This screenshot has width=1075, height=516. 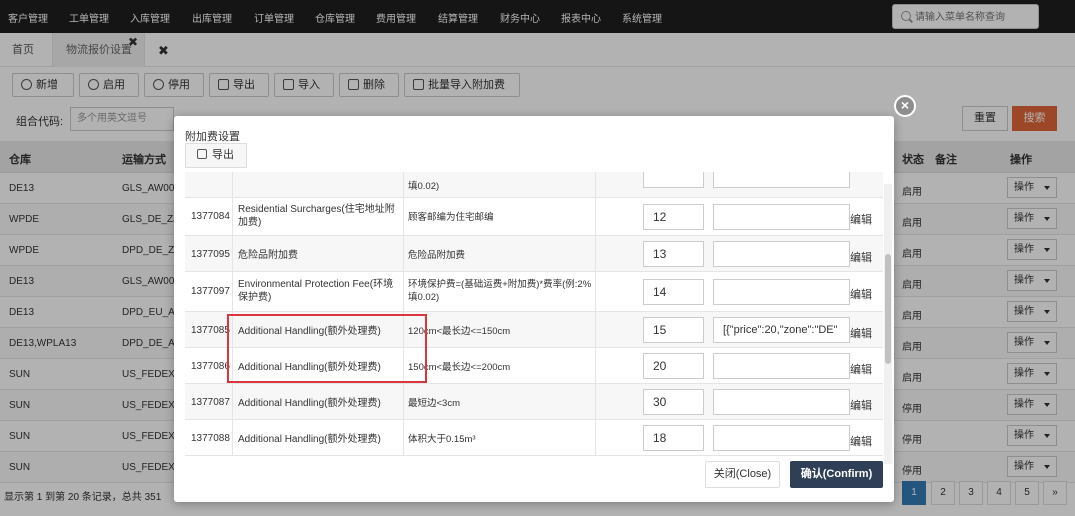 What do you see at coordinates (781, 330) in the screenshot?
I see `zone-price-input: [{"price":20,"zone":"DE"` at bounding box center [781, 330].